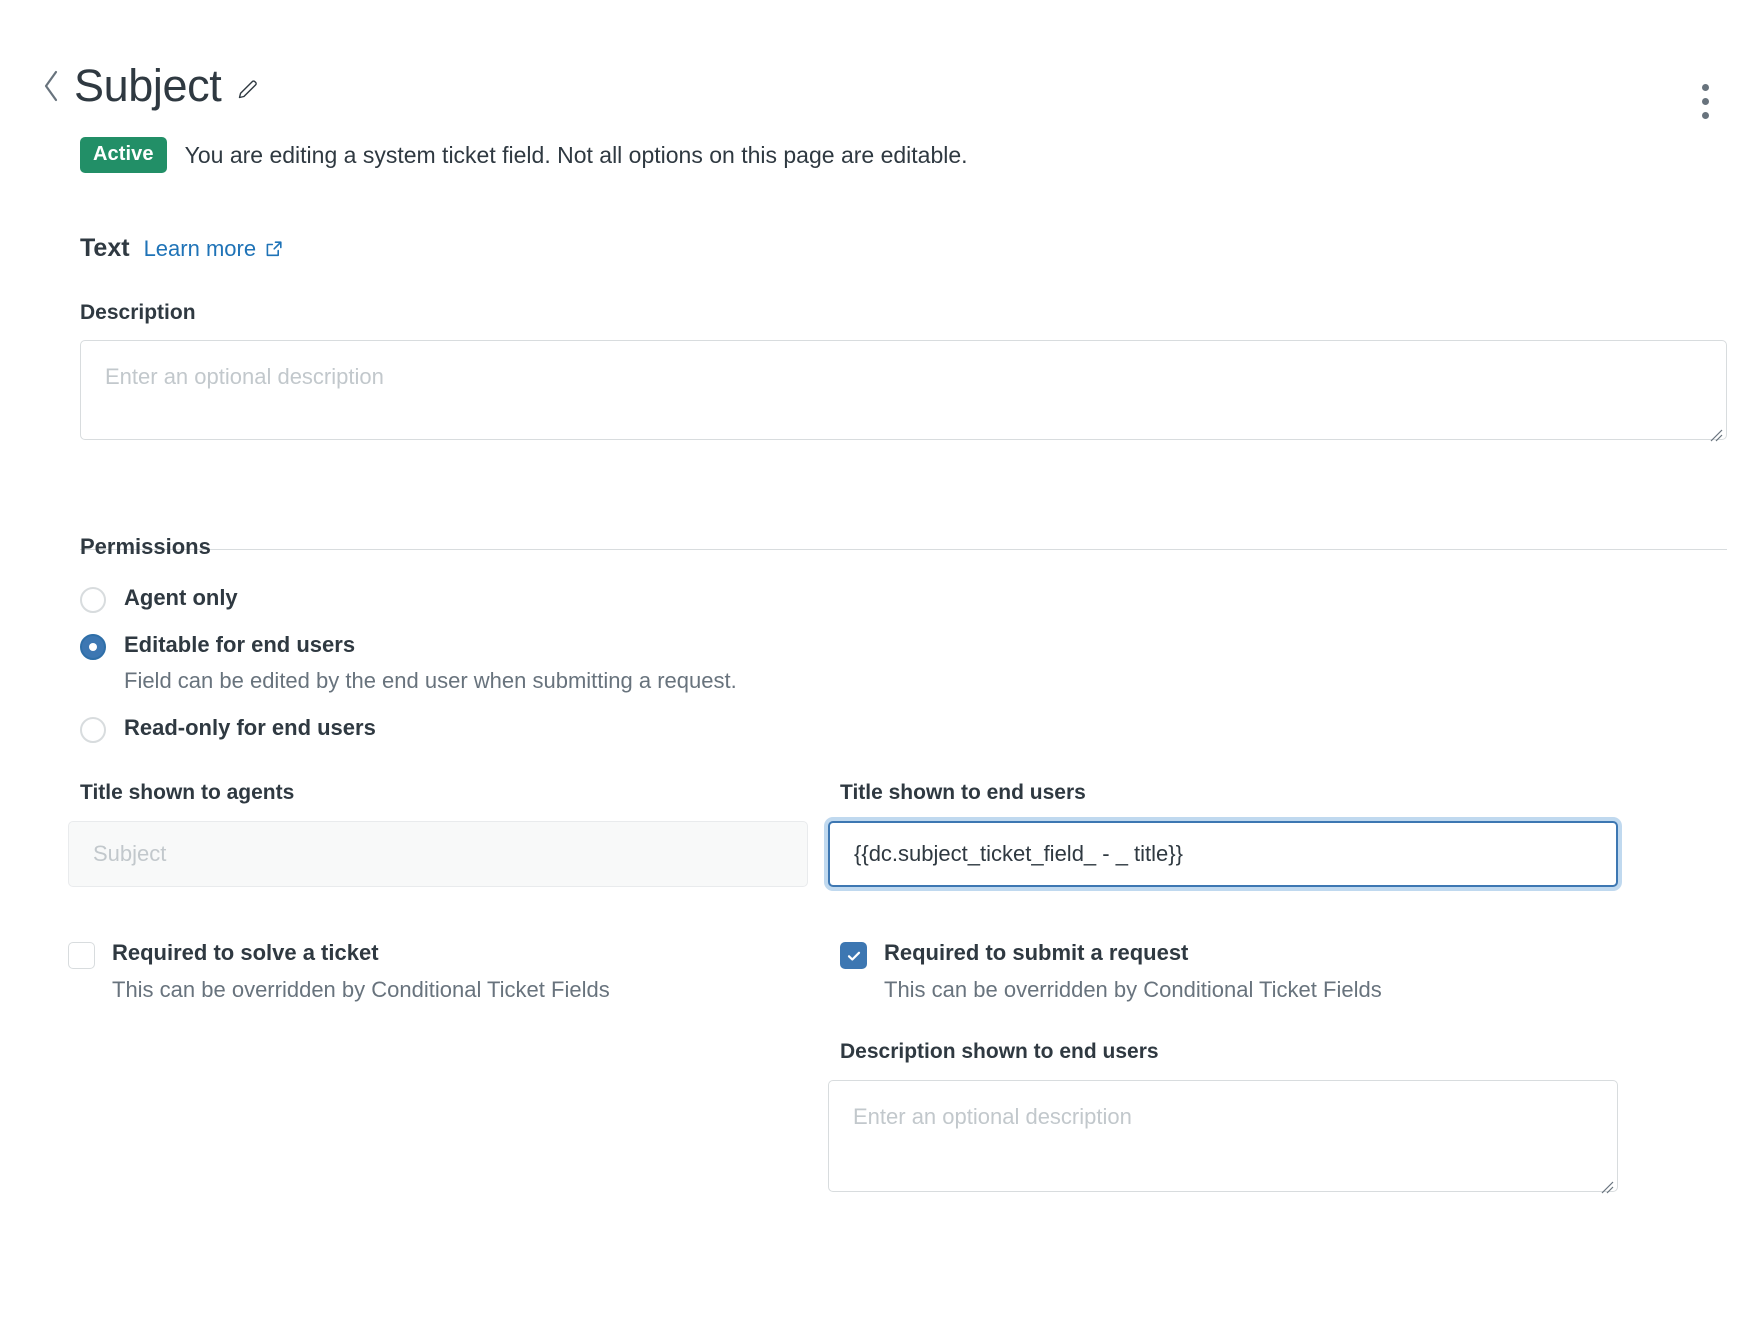  Describe the element at coordinates (200, 248) in the screenshot. I see `learn-more-text: Learn more` at that location.